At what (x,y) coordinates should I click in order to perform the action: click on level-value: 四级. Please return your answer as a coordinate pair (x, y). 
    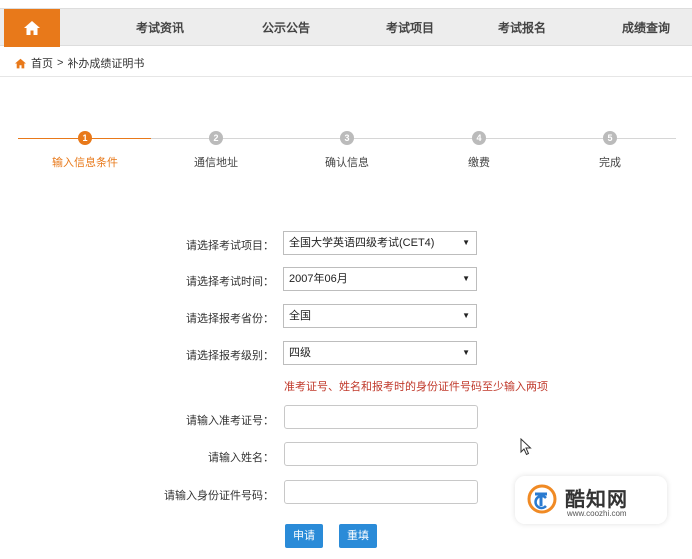
    Looking at the image, I should click on (300, 353).